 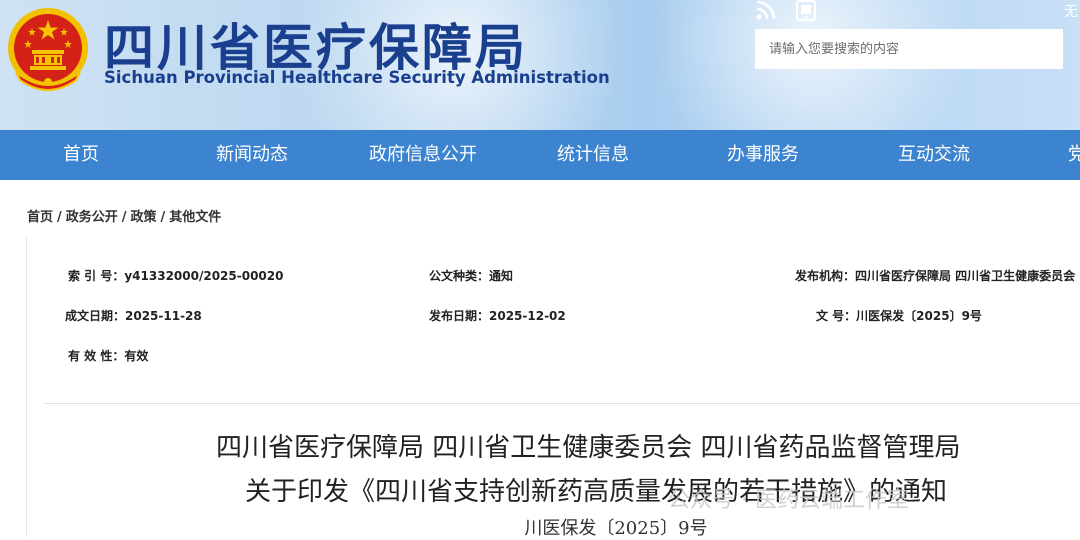 I want to click on breadcrumb-gov-affairs: 政务公开, so click(x=92, y=217).